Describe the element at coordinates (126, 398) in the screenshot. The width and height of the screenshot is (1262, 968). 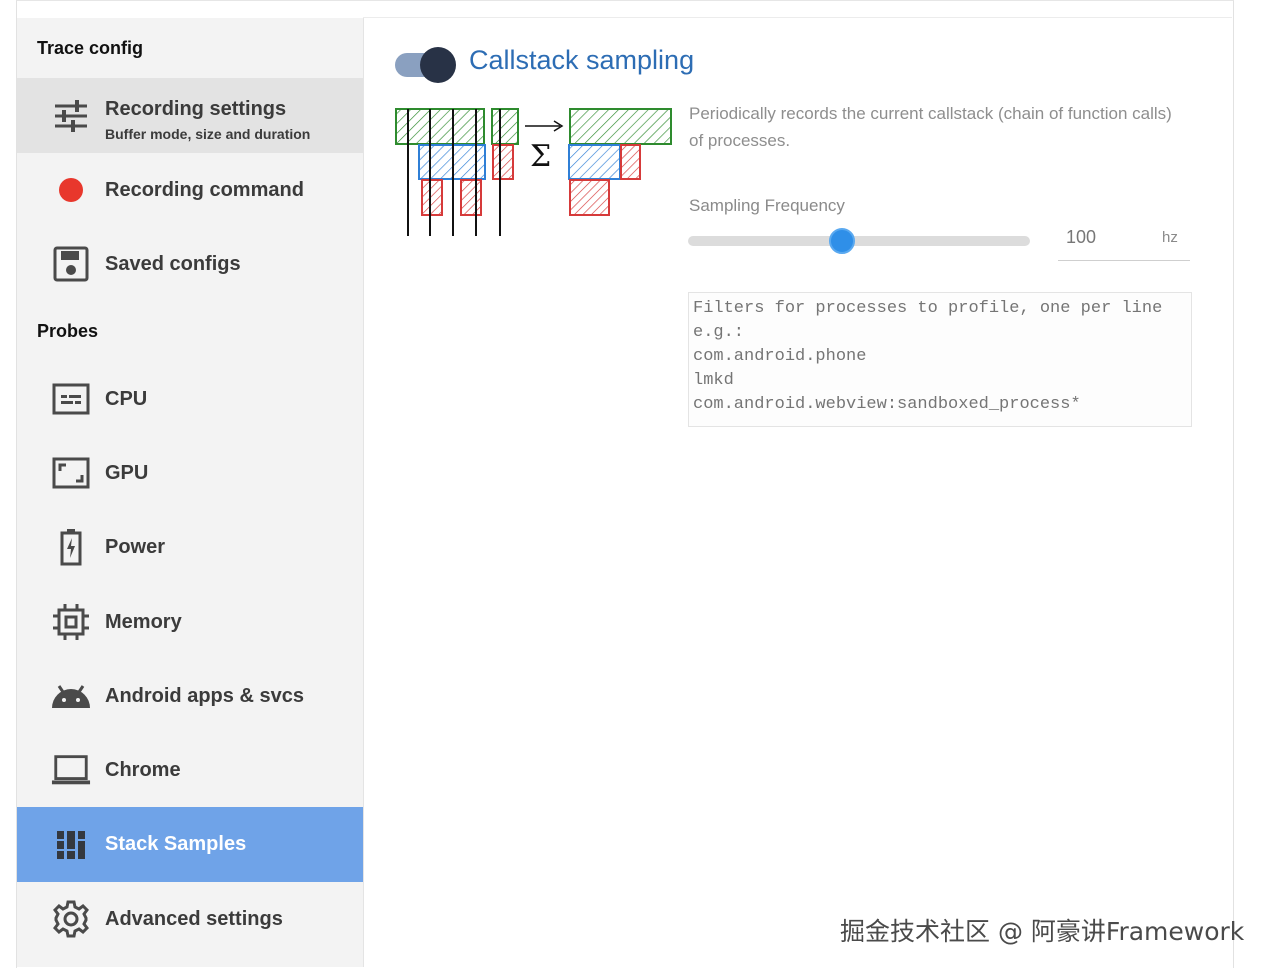
I see `sidebar-item-label: CPU` at that location.